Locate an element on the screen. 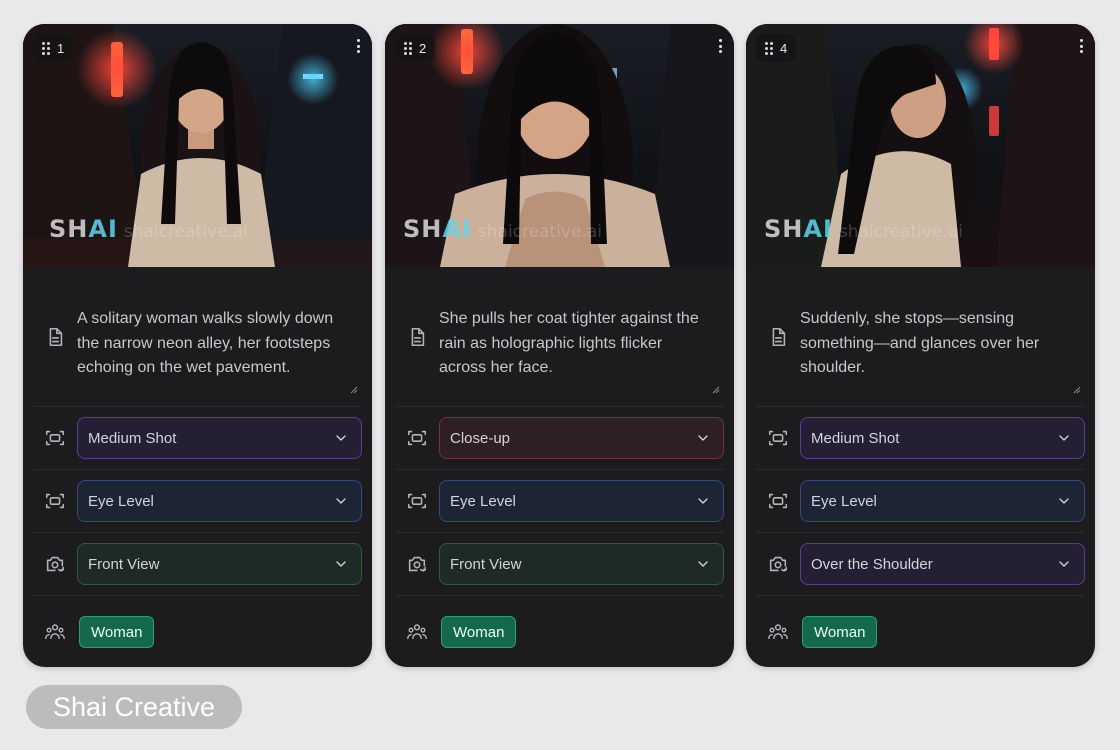  shot-number: 4 is located at coordinates (784, 48).